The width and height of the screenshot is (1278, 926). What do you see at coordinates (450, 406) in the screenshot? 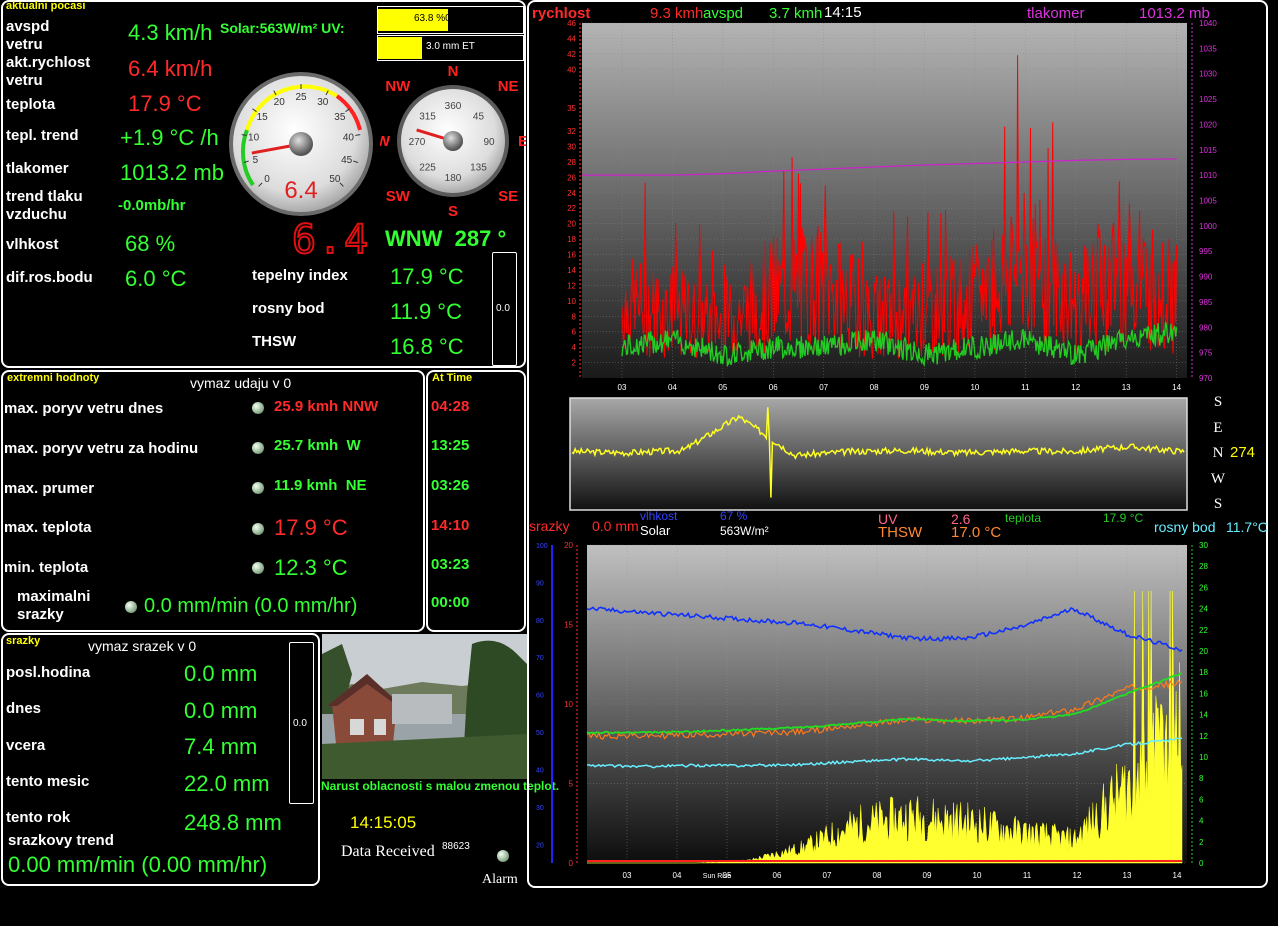
I see `ext-time-max-gust-today: 04:28` at bounding box center [450, 406].